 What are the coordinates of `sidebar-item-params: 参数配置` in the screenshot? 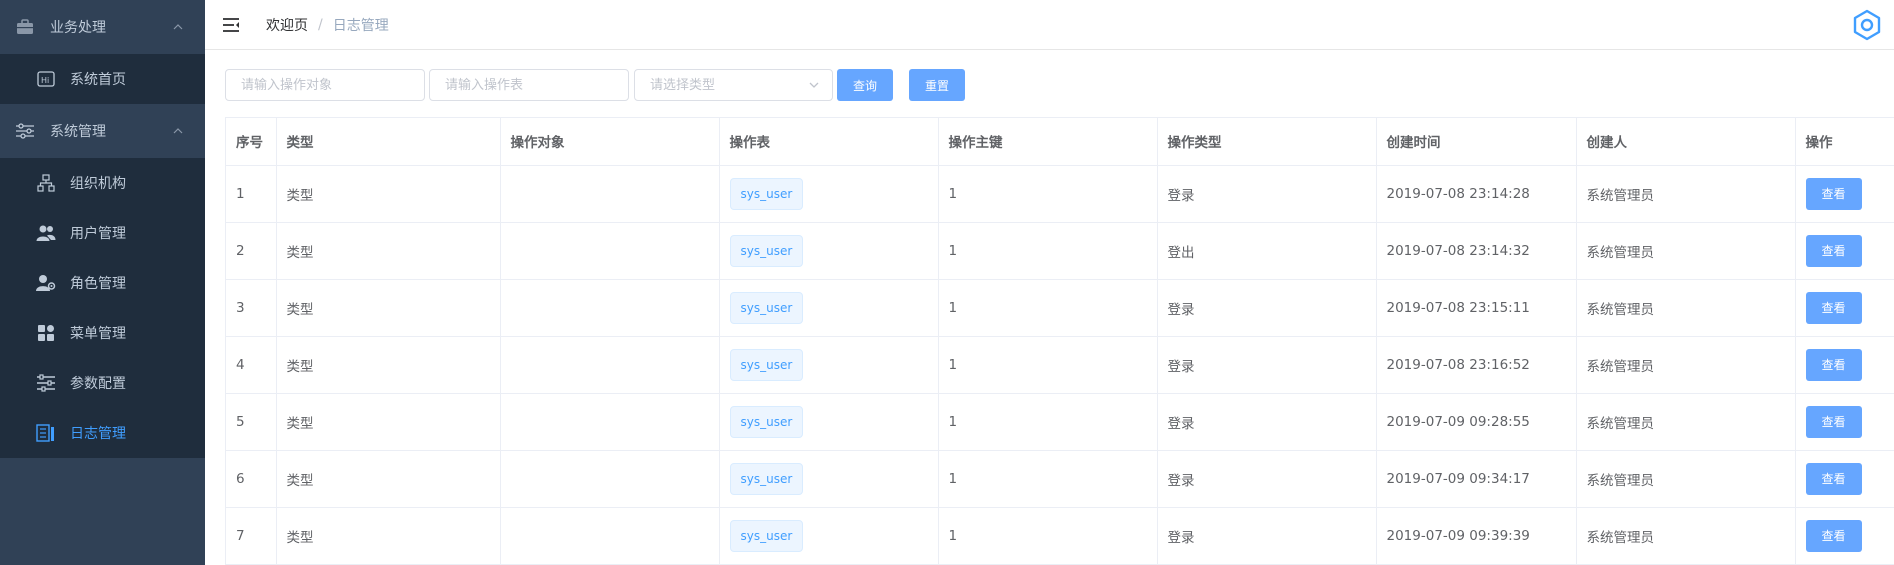 It's located at (102, 383).